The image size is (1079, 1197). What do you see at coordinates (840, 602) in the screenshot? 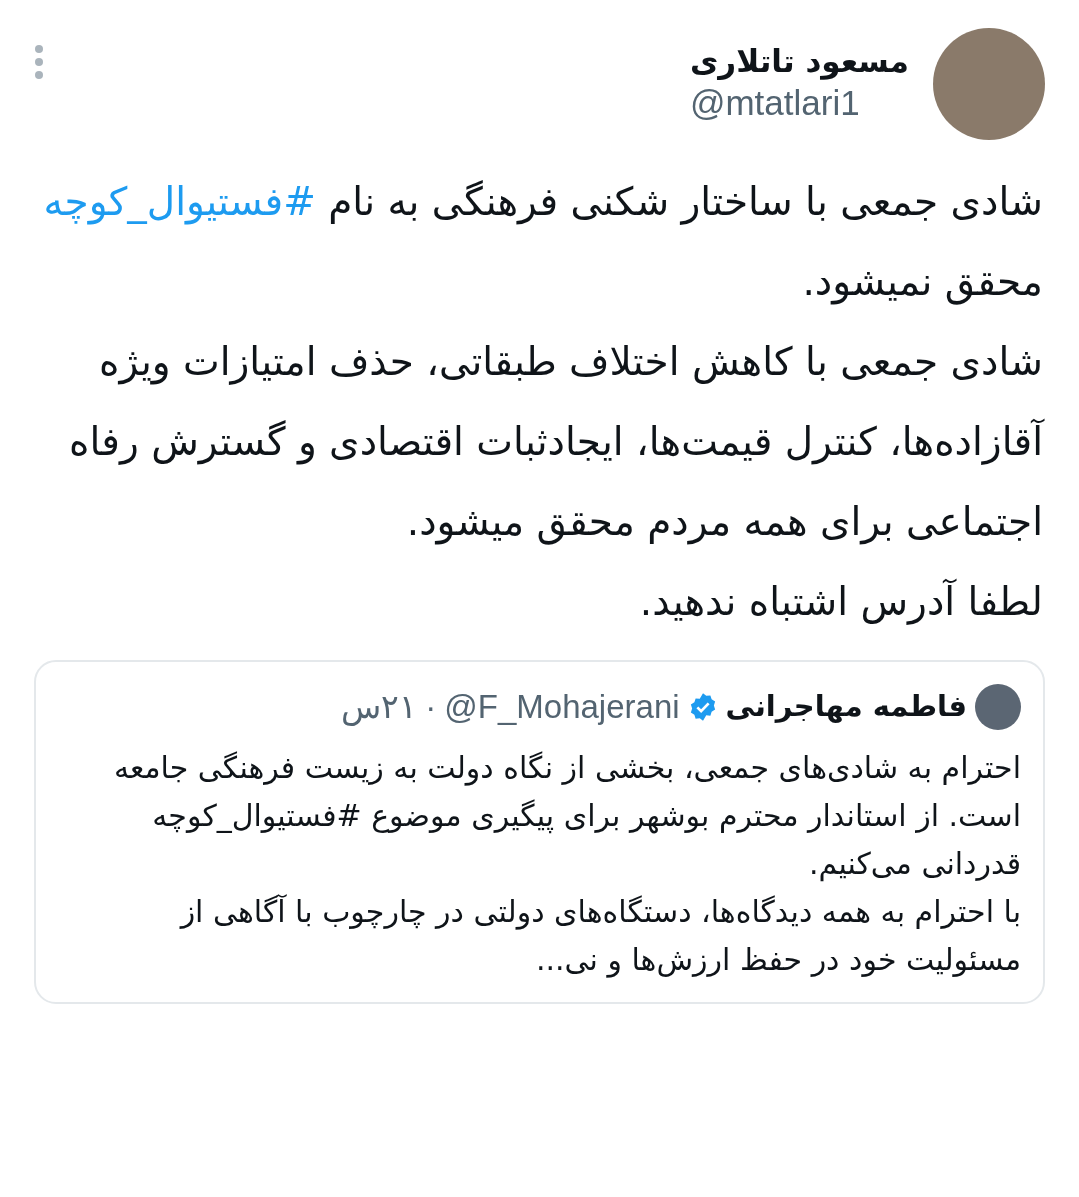
I see `tweet-text: لطفا آدرس اشتباه ندهید.` at bounding box center [840, 602].